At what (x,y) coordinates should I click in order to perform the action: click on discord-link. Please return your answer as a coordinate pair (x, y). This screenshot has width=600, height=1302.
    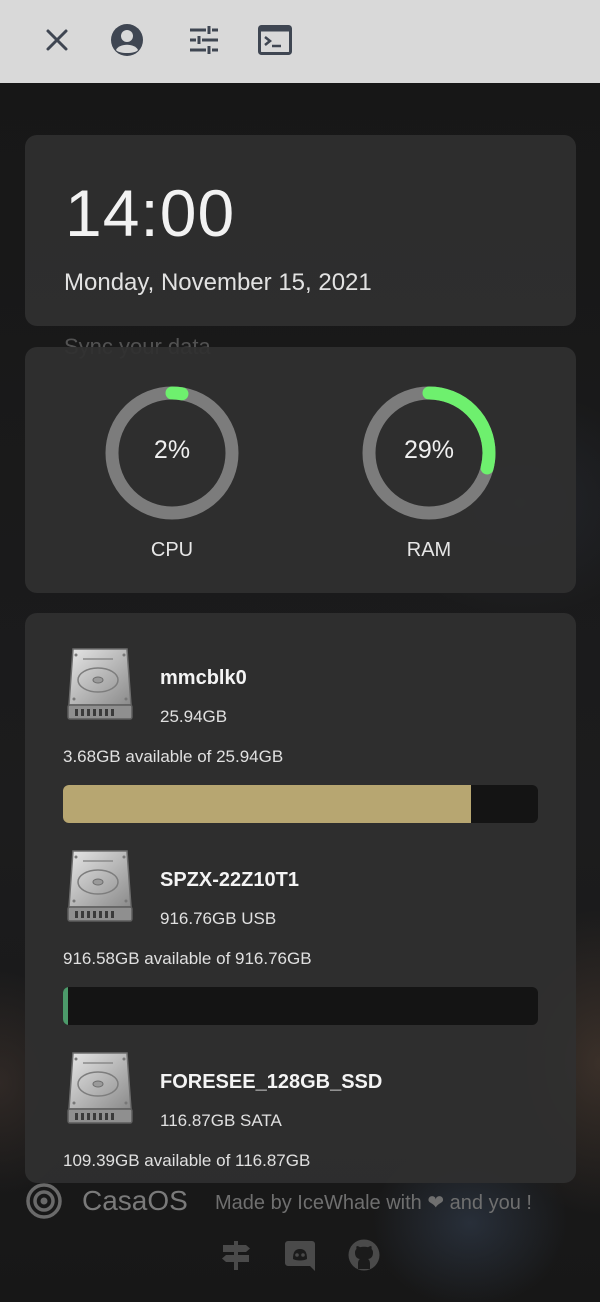
    Looking at the image, I should click on (300, 1255).